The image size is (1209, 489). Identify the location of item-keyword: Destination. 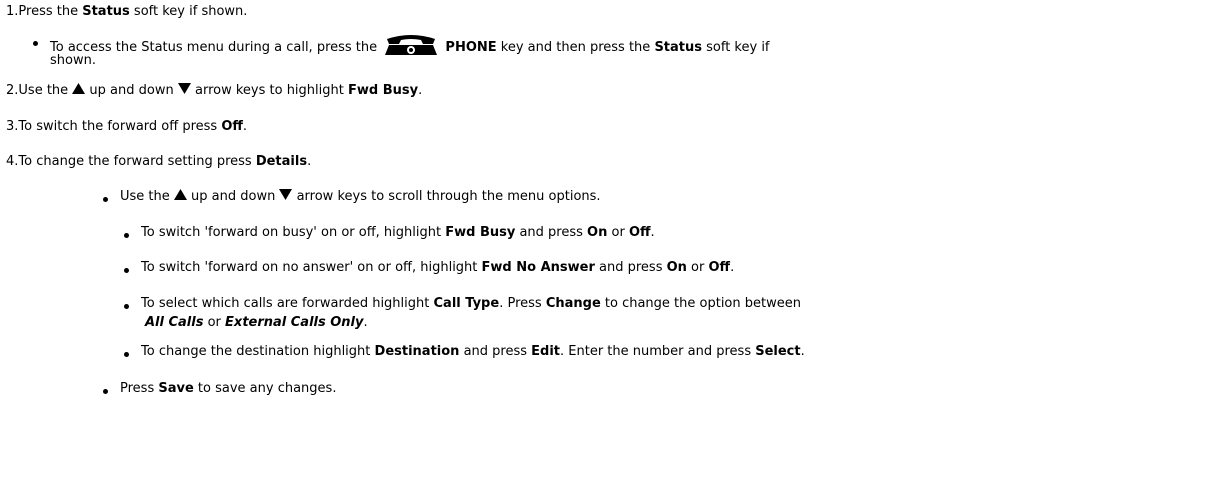
(417, 351).